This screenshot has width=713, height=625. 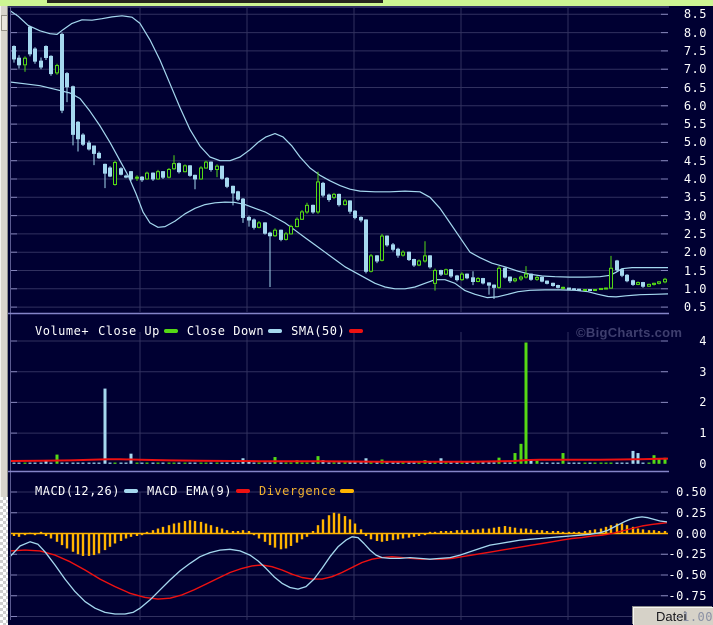 What do you see at coordinates (687, 554) in the screenshot?
I see `macd-axis-label: -0.25` at bounding box center [687, 554].